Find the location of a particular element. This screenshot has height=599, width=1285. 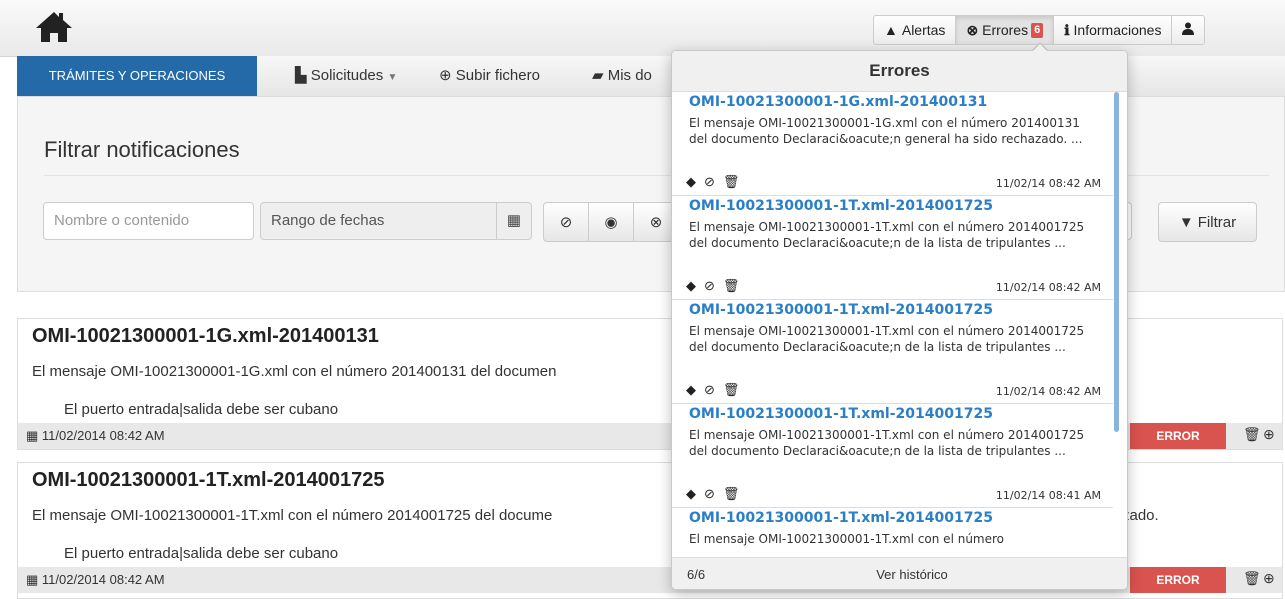

search-input: Nombre o contenido is located at coordinates (148, 221).